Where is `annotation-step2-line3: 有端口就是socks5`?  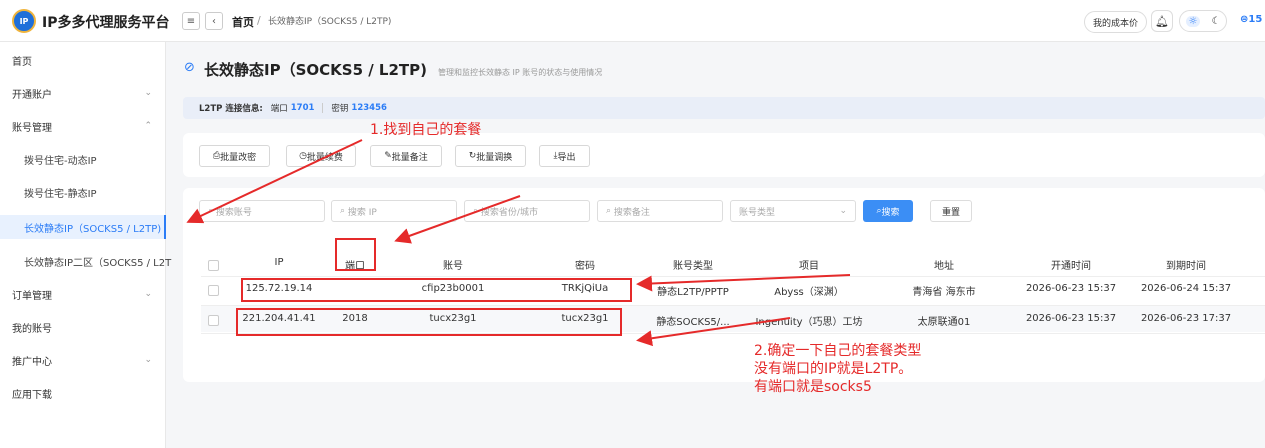
annotation-step2-line3: 有端口就是socks5 is located at coordinates (813, 387).